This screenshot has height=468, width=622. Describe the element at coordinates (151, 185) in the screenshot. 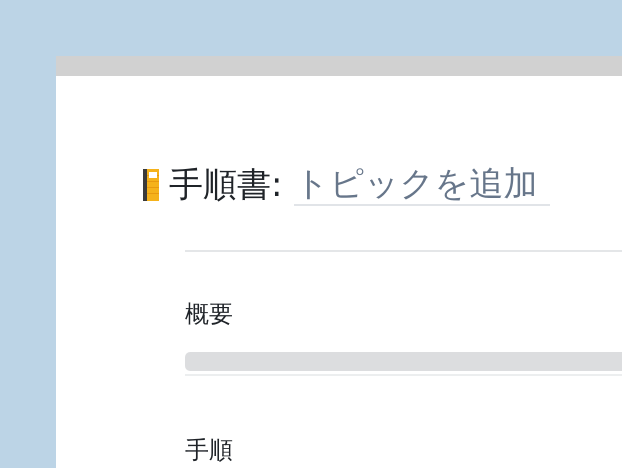

I see `notebook-icon` at that location.